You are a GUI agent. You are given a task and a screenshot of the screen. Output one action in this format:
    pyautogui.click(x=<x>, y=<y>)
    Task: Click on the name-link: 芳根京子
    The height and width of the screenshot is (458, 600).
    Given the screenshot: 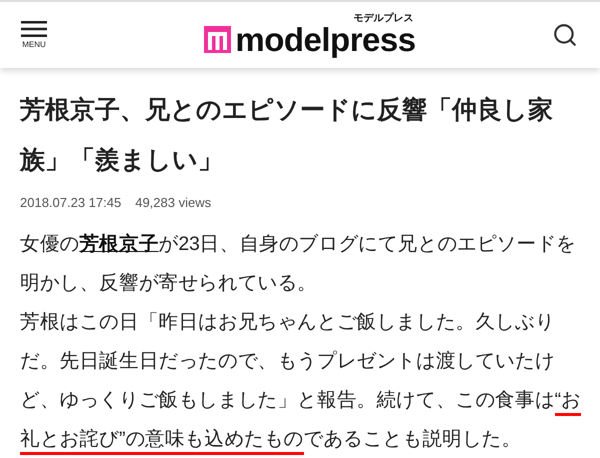 What is the action you would take?
    pyautogui.click(x=119, y=243)
    